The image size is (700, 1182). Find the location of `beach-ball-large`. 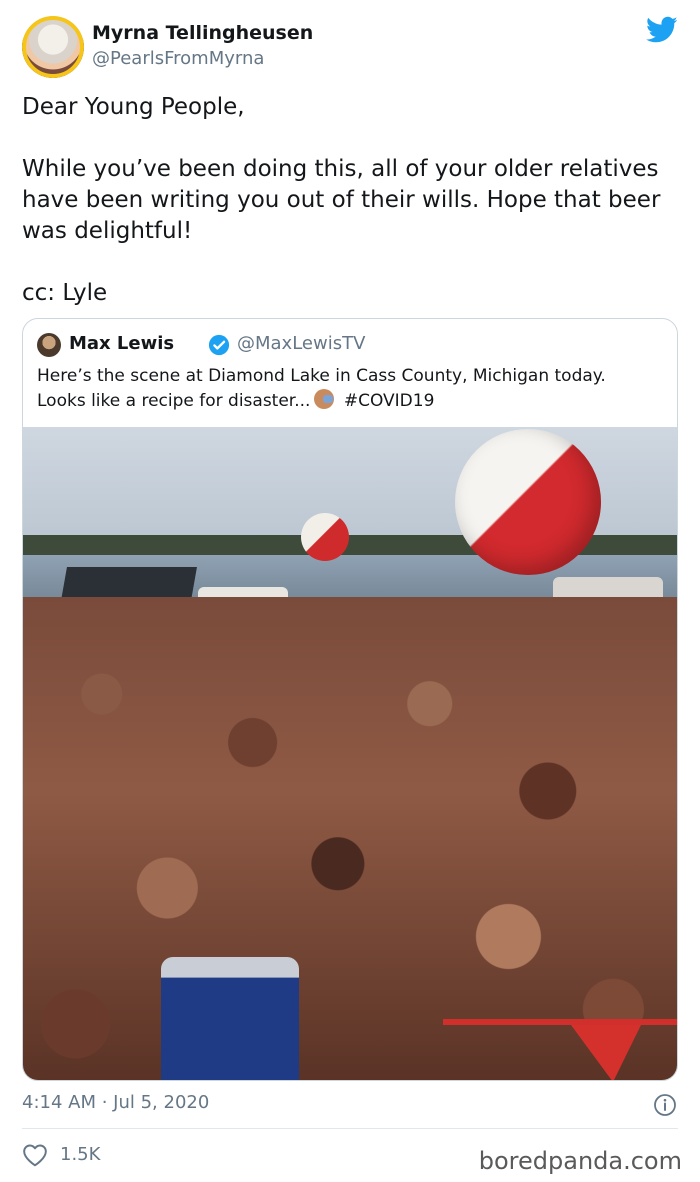

beach-ball-large is located at coordinates (528, 502).